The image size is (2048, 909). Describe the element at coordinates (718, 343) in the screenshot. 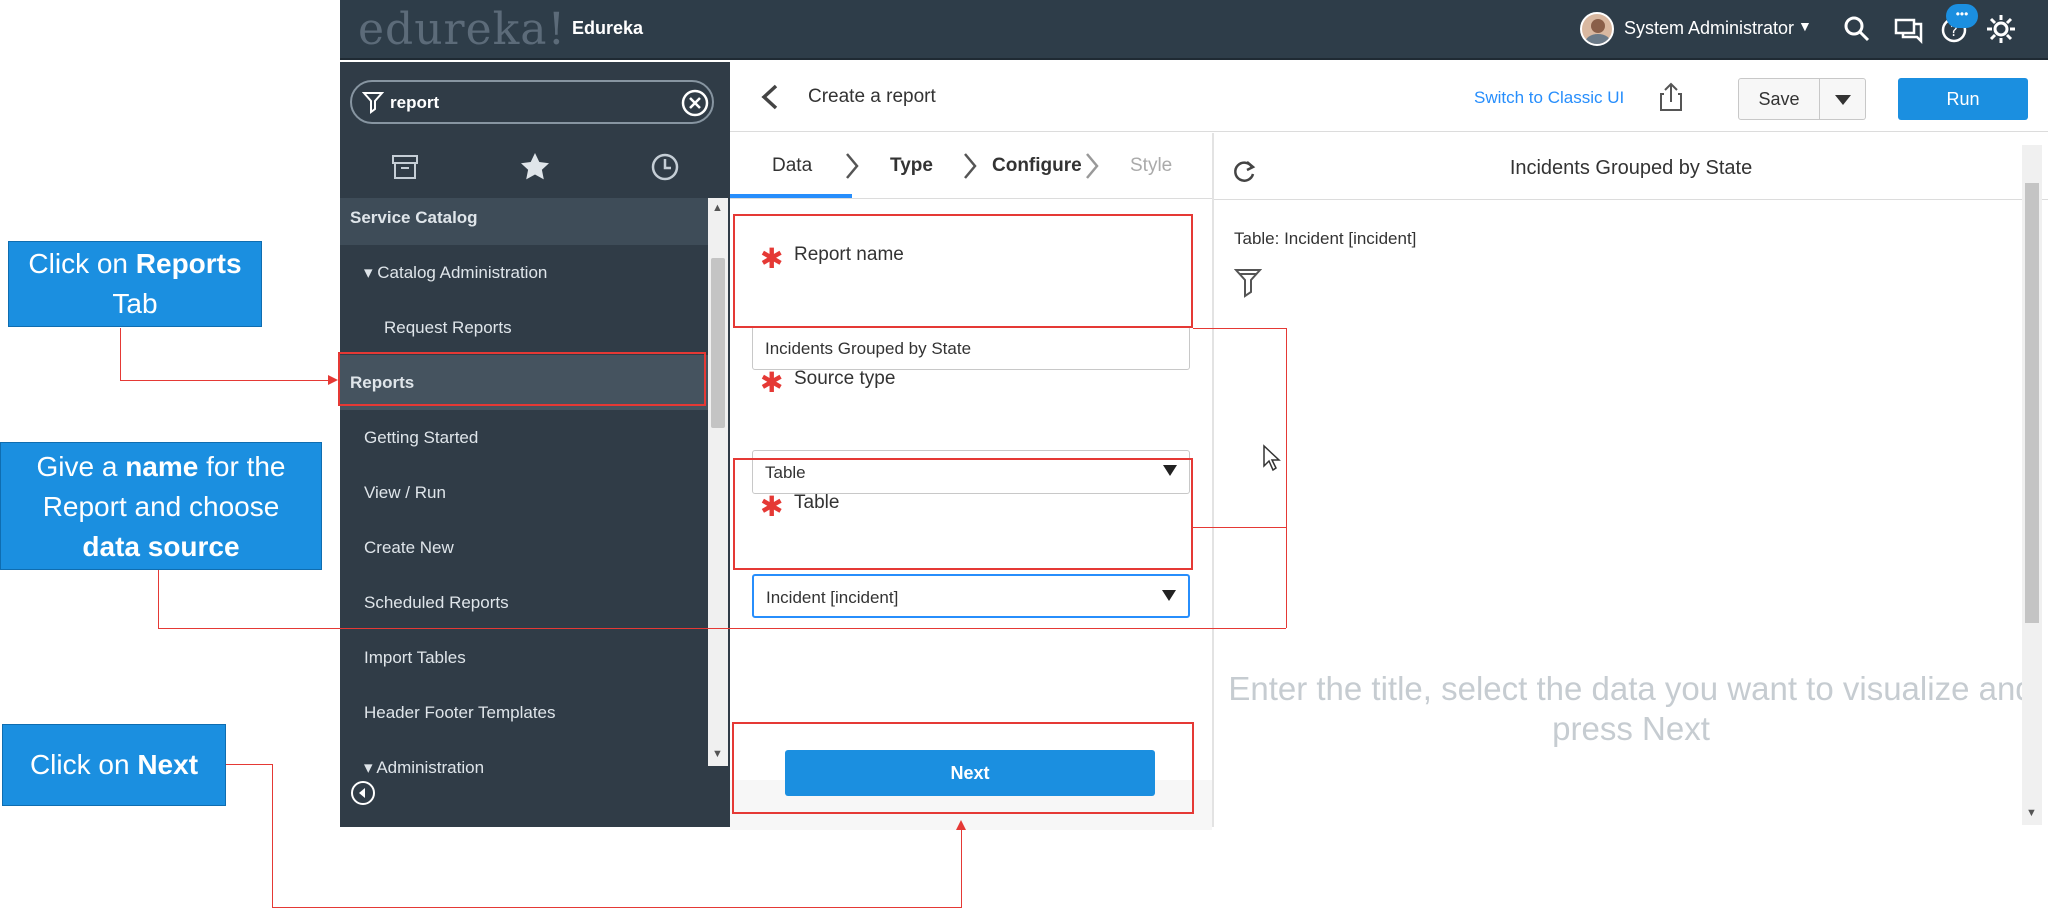

I see `navigator-scrollbar-thumb` at that location.